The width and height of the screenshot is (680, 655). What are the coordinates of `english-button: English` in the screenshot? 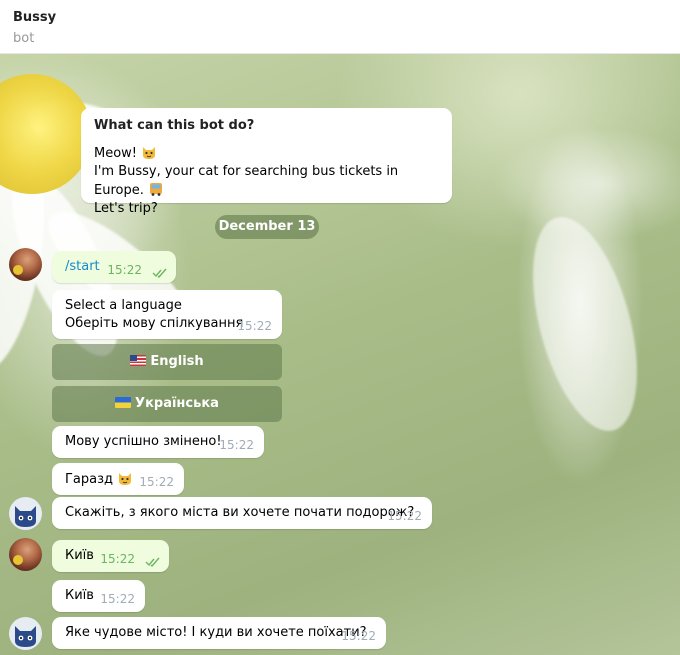 It's located at (167, 362).